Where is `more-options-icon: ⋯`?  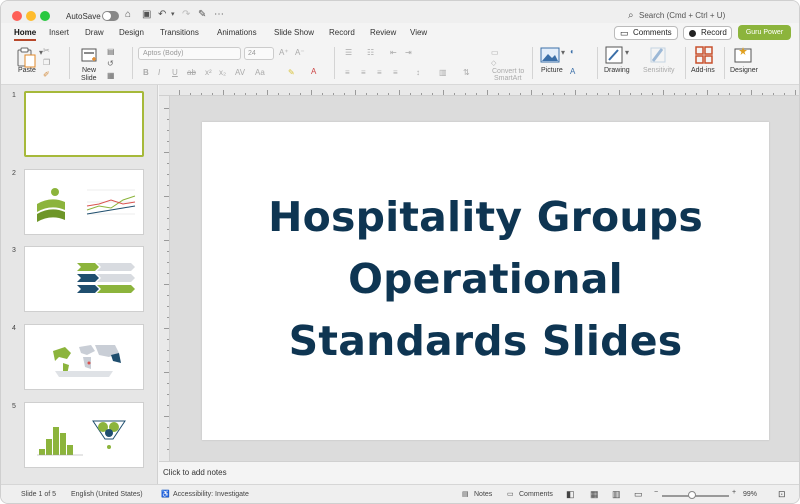
more-options-icon: ⋯ is located at coordinates (219, 15).